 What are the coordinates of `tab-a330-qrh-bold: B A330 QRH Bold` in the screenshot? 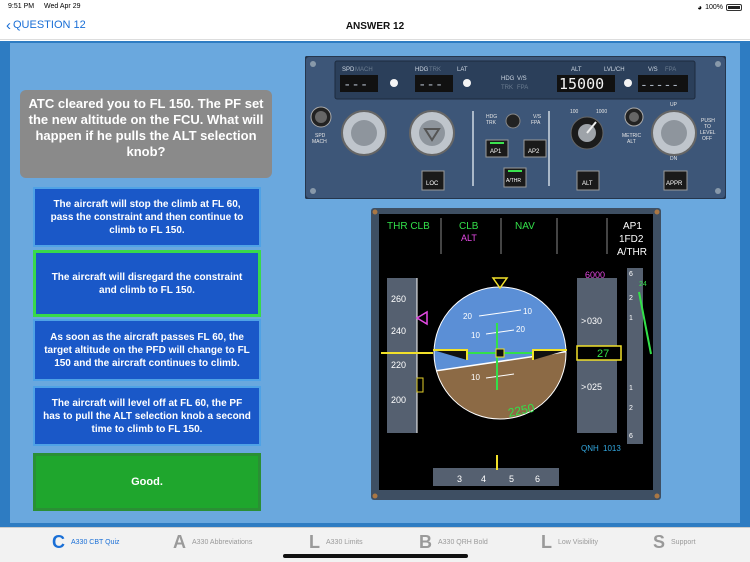 It's located at (453, 542).